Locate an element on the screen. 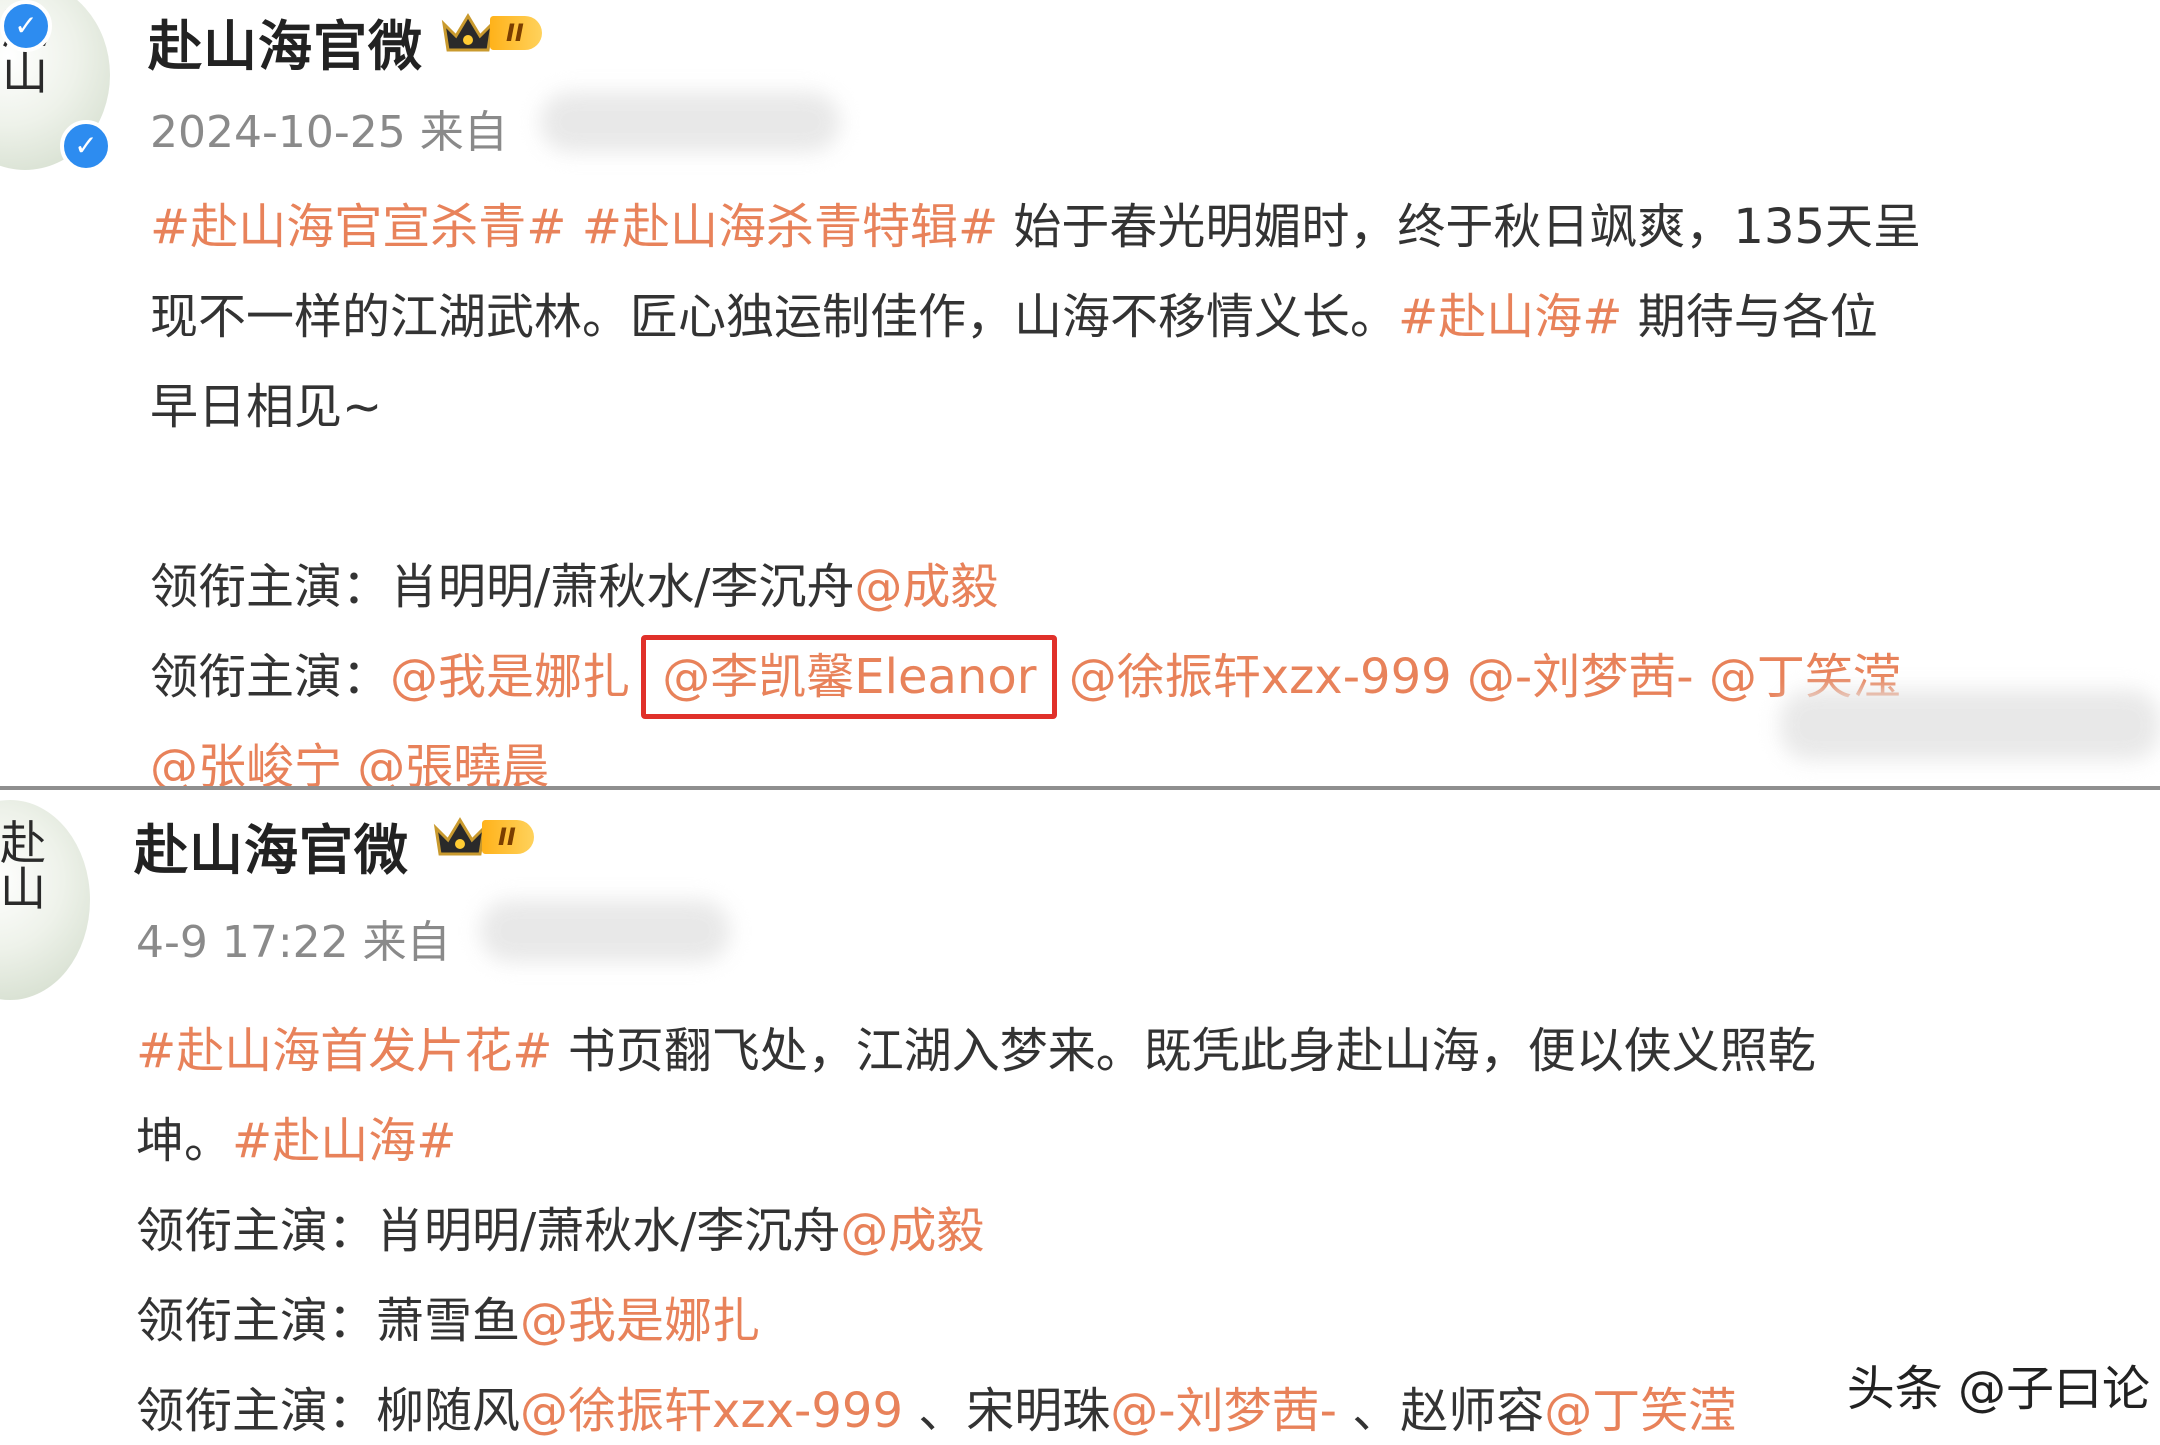 This screenshot has width=2160, height=1445. post-date: 2024-10-25 is located at coordinates (278, 132).